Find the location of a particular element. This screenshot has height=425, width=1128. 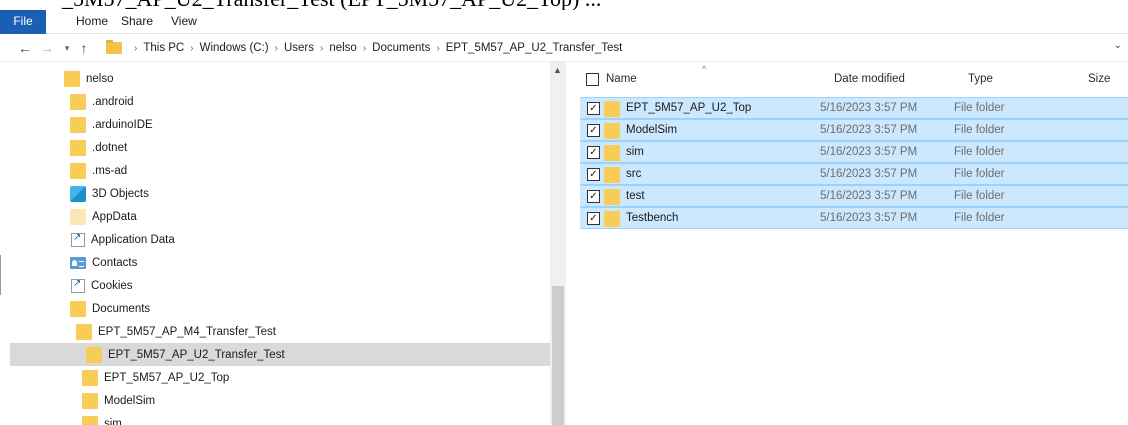

column-header-size: Size is located at coordinates (1099, 79).